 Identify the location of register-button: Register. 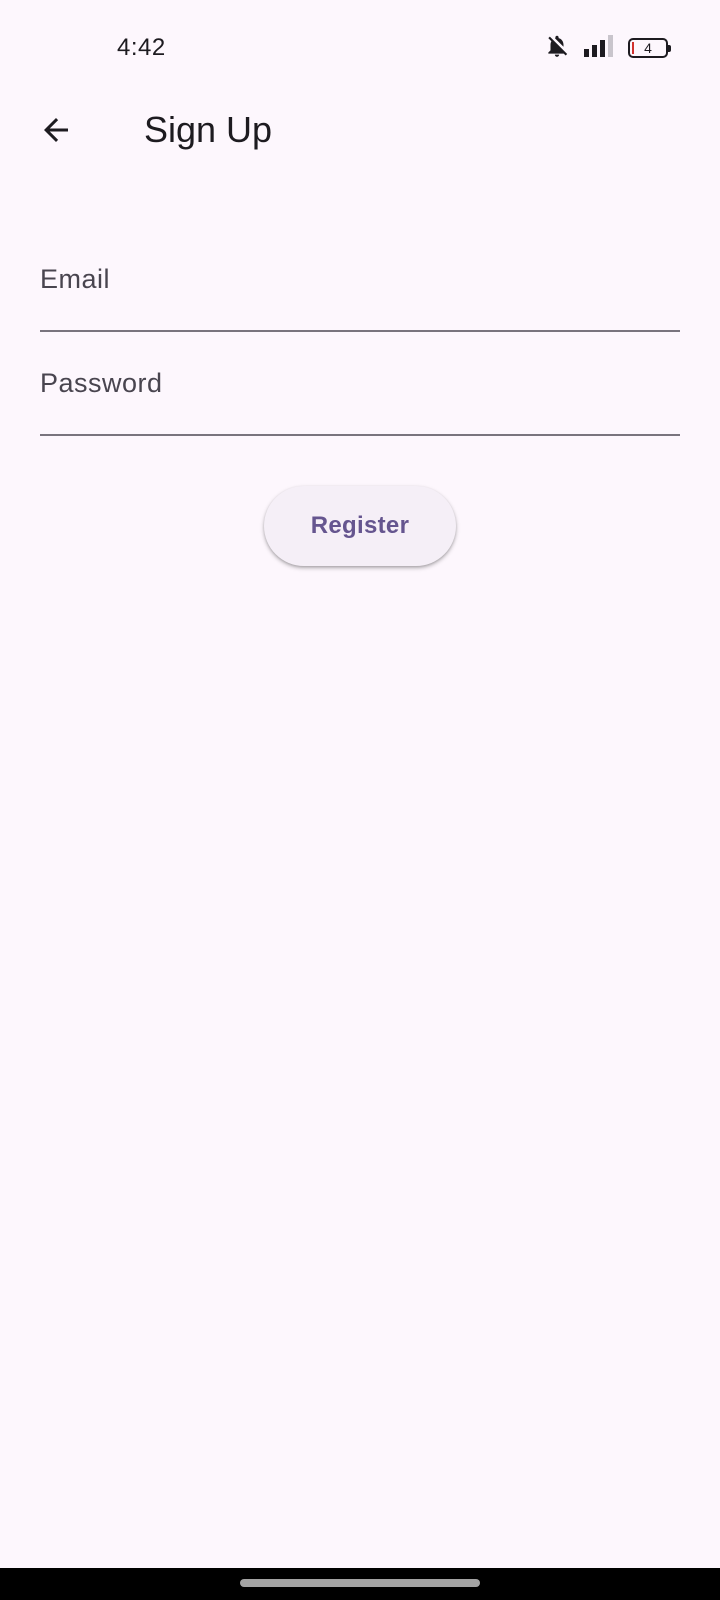
(360, 526).